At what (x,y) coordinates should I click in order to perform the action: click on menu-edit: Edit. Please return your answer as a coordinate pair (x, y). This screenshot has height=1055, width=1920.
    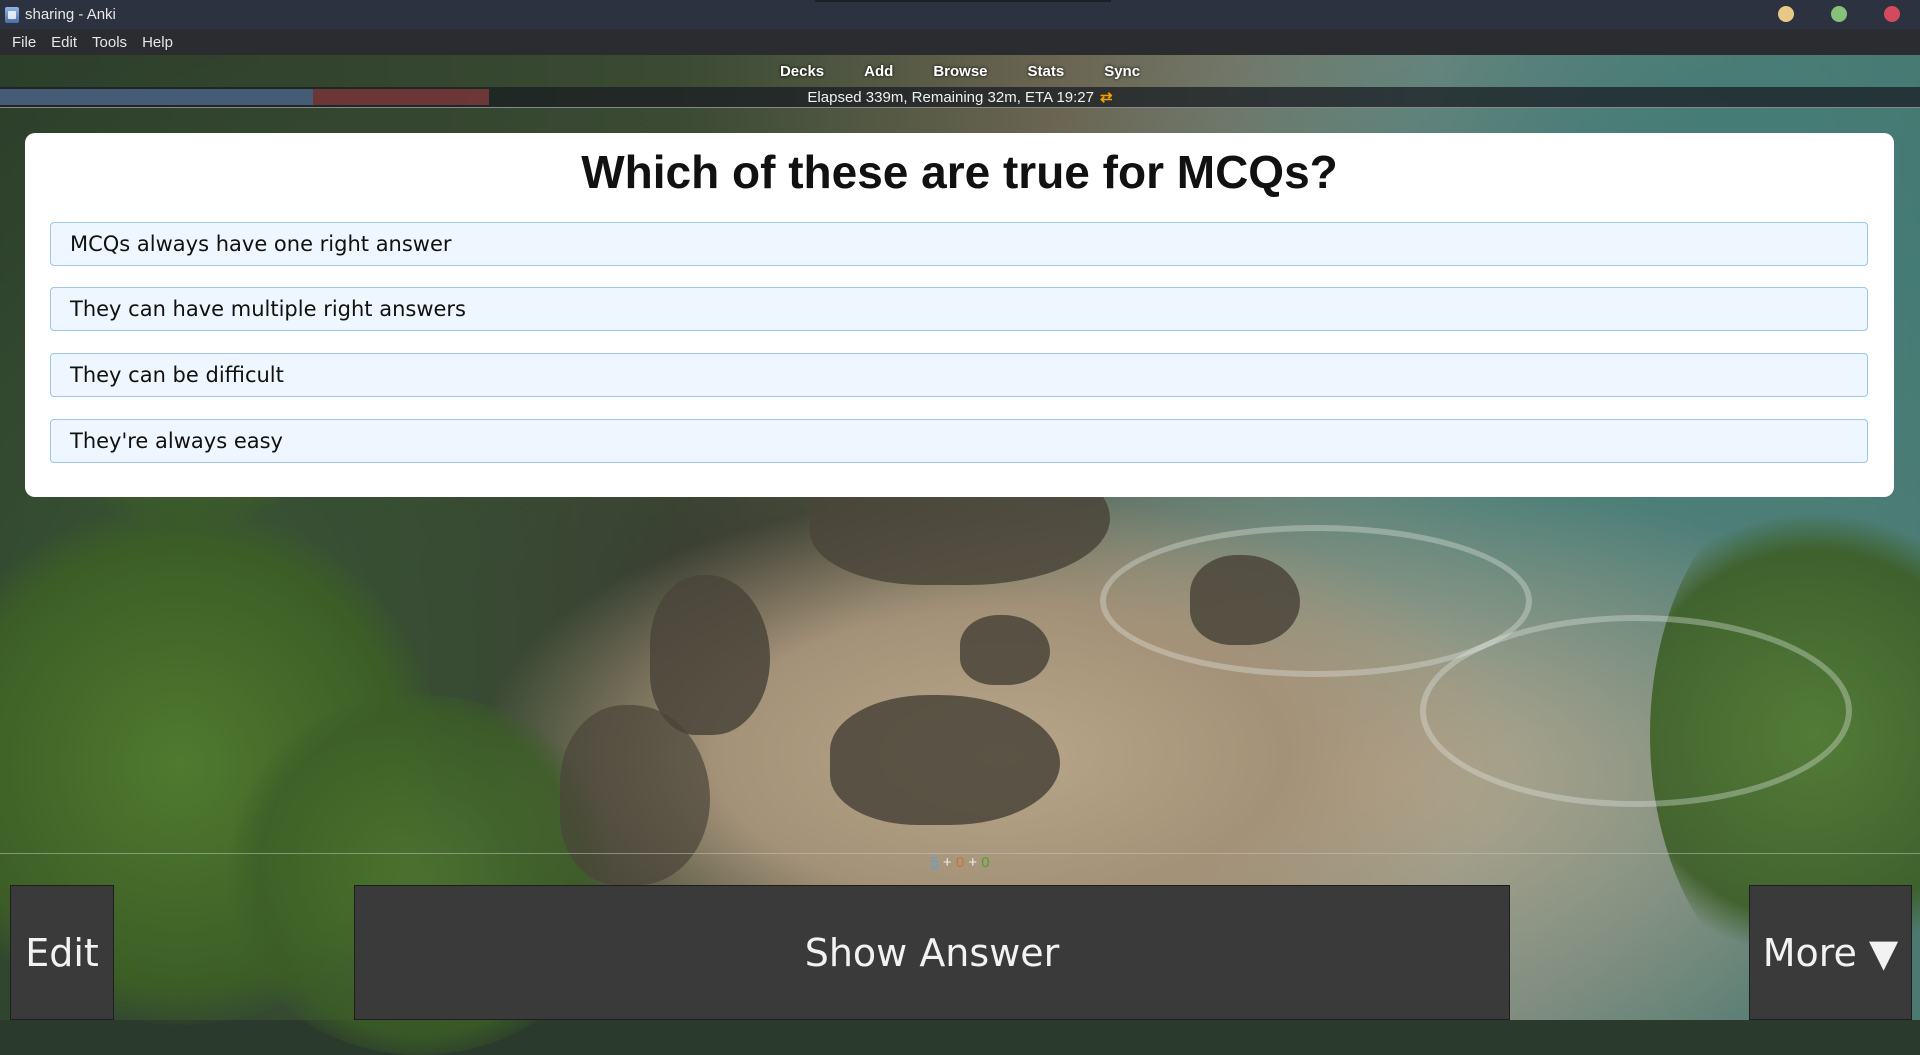
    Looking at the image, I should click on (64, 42).